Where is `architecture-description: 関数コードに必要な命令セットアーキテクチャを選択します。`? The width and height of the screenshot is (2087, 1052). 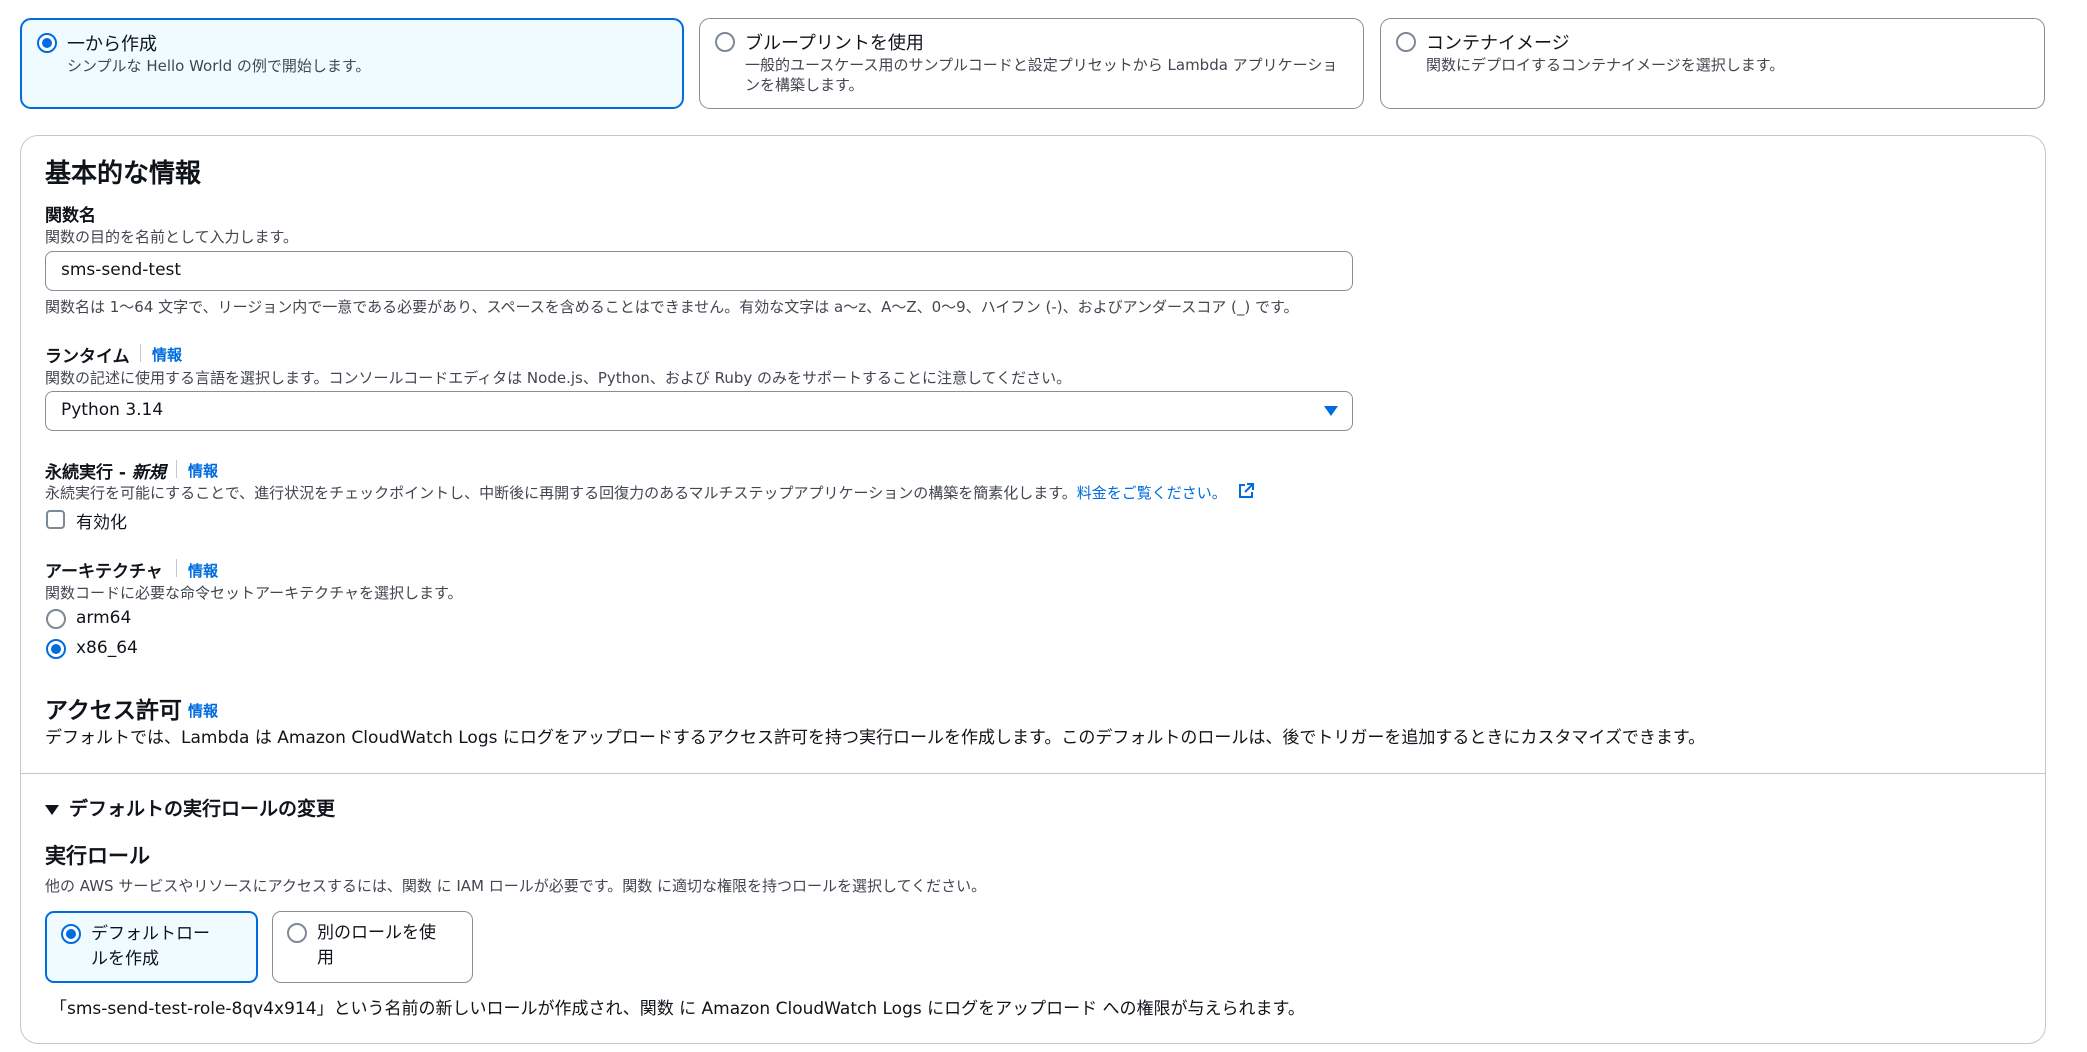 architecture-description: 関数コードに必要な命令セットアーキテクチャを選択します。 is located at coordinates (254, 593).